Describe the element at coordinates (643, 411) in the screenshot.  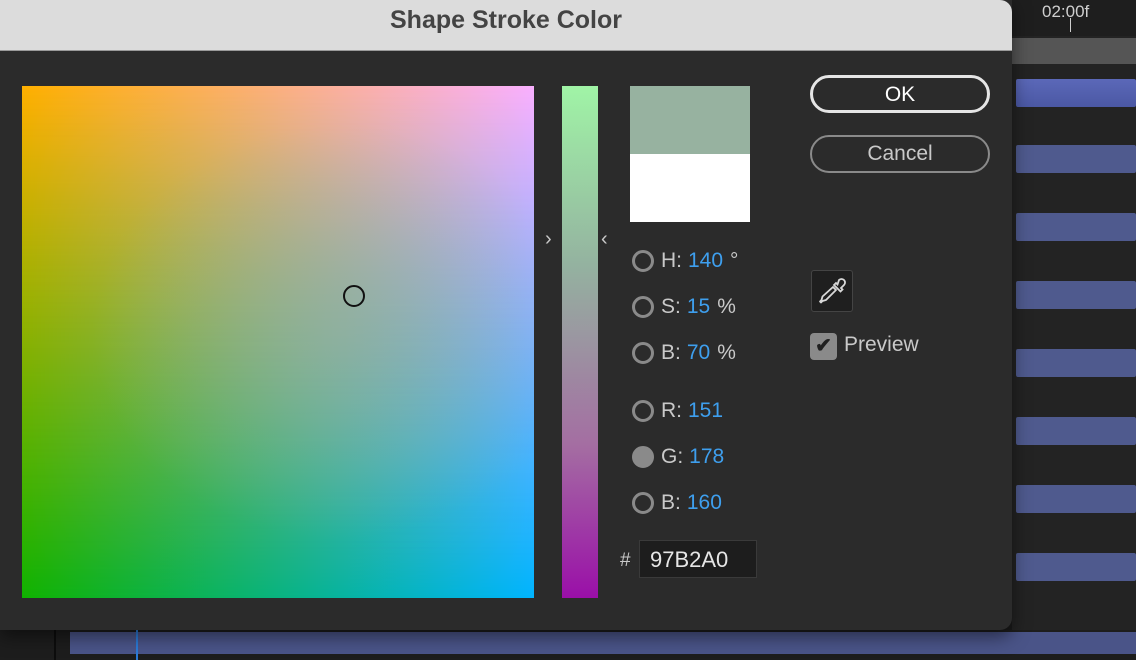
I see `radio-r` at that location.